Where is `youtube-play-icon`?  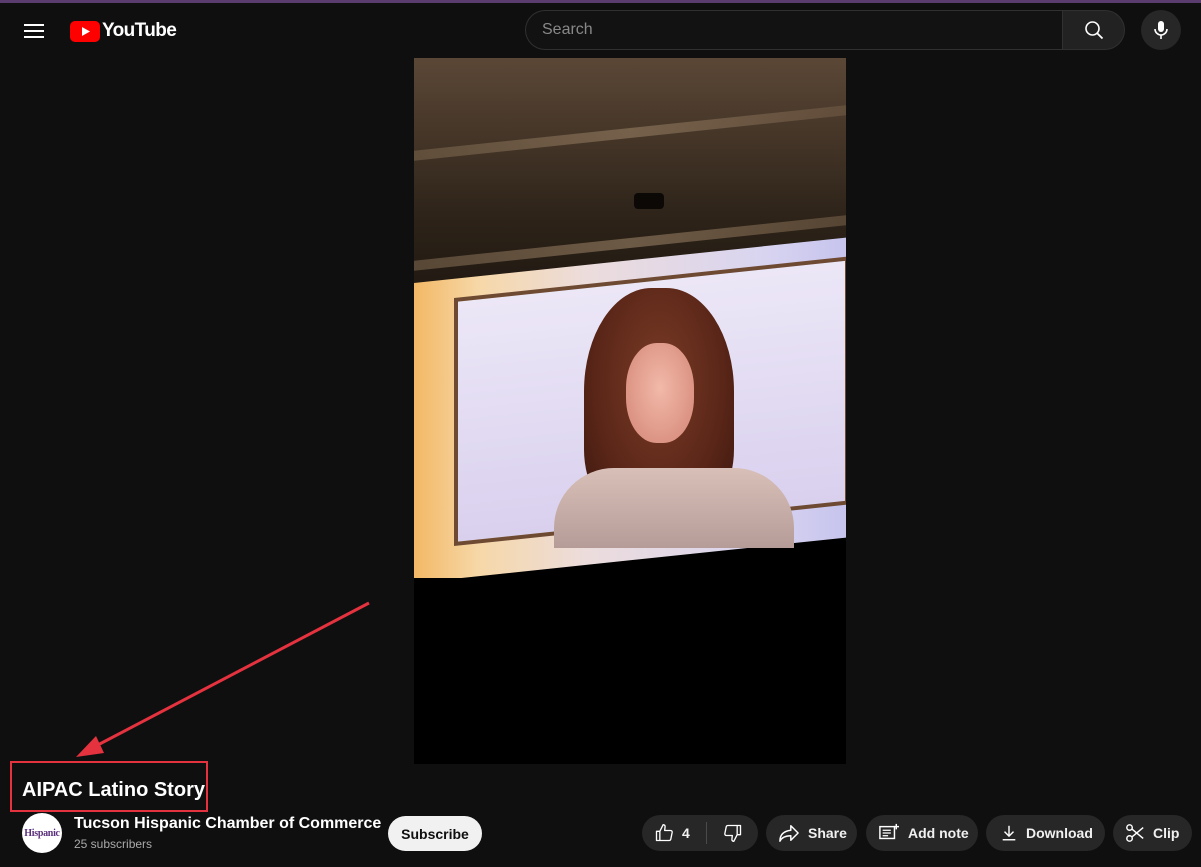 youtube-play-icon is located at coordinates (85, 31).